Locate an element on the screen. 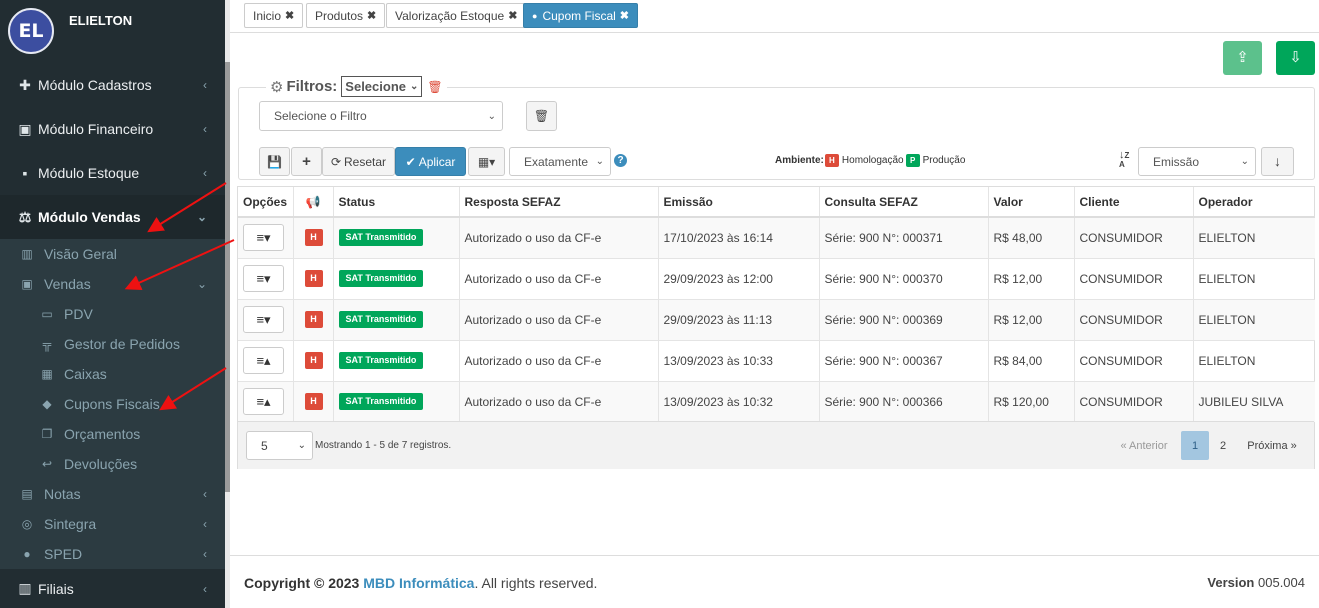  sidebar-item-estoque: ▪ Módulo Estoque ‹ is located at coordinates (112, 173).